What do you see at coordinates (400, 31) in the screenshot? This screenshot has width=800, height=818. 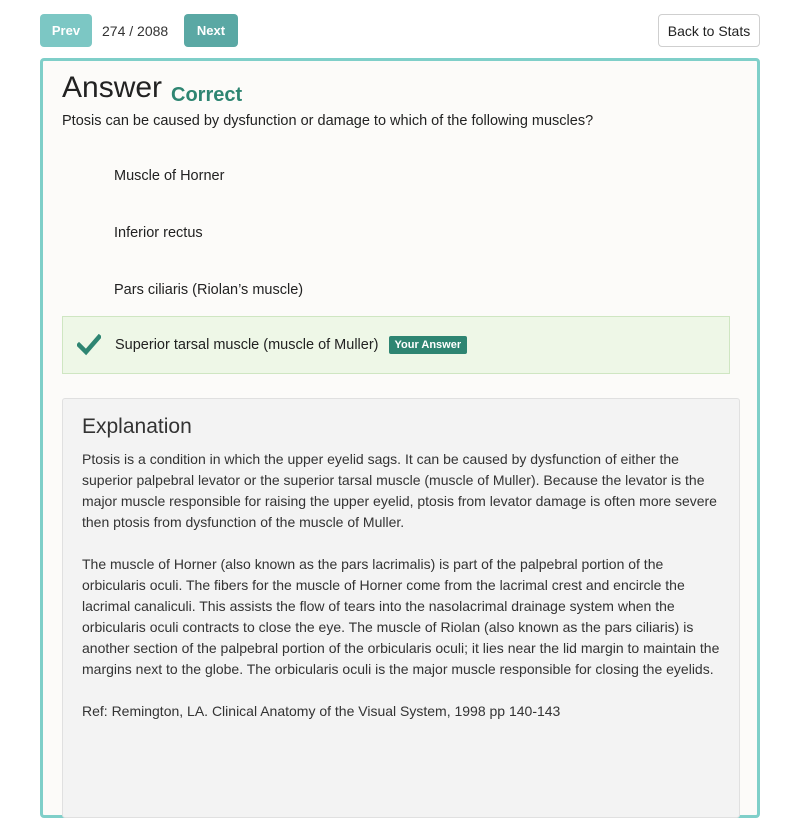 I see `question-navigation: Prev 274 / 2088 Next Back to Stats` at bounding box center [400, 31].